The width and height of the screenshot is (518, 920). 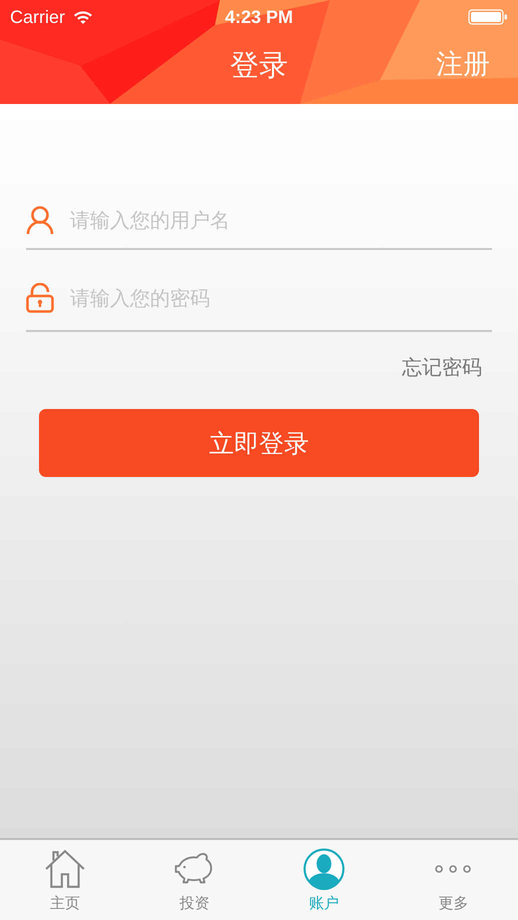 What do you see at coordinates (453, 880) in the screenshot?
I see `tab-bar-item: 更多` at bounding box center [453, 880].